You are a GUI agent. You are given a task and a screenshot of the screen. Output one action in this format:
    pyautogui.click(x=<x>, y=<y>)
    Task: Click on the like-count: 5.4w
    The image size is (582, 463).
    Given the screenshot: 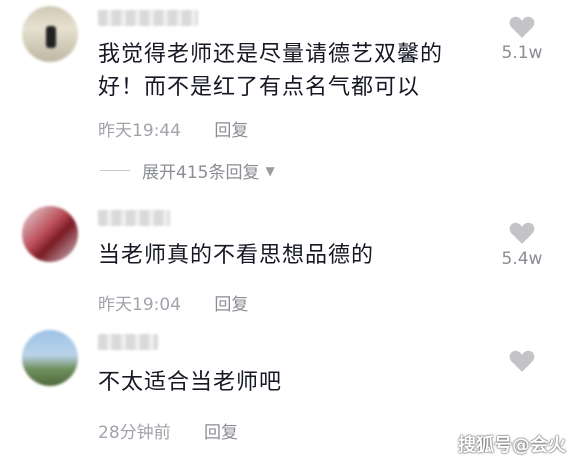 What is the action you would take?
    pyautogui.click(x=522, y=259)
    